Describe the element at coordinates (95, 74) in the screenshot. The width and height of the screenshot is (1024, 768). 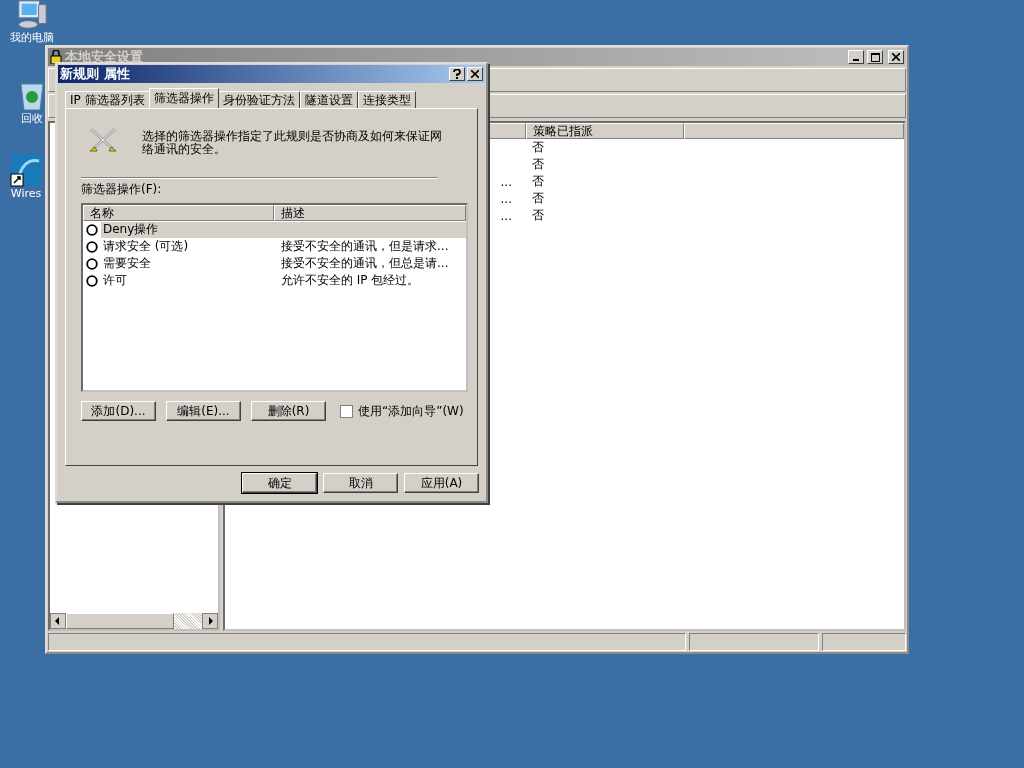
I see `dialog-title: 新规则 属性` at that location.